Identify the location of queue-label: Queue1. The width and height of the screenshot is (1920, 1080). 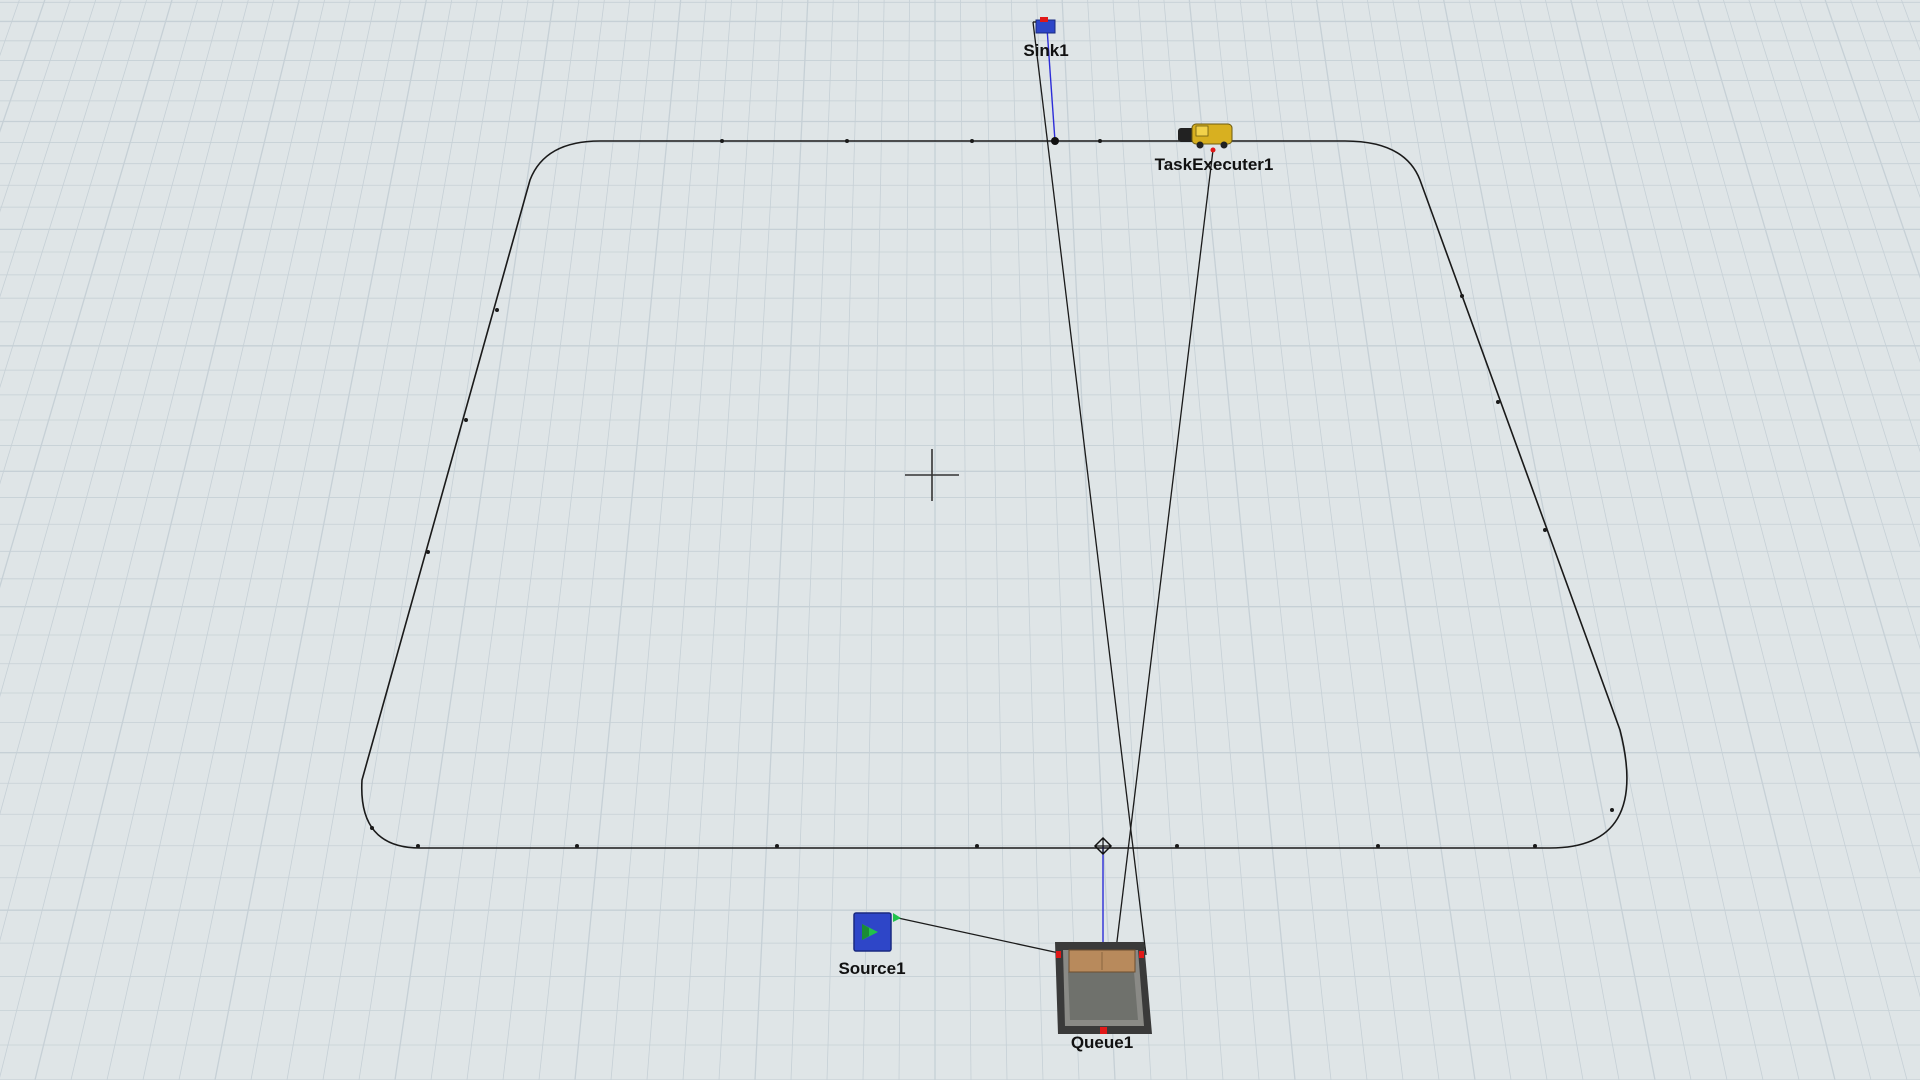
(1102, 1042).